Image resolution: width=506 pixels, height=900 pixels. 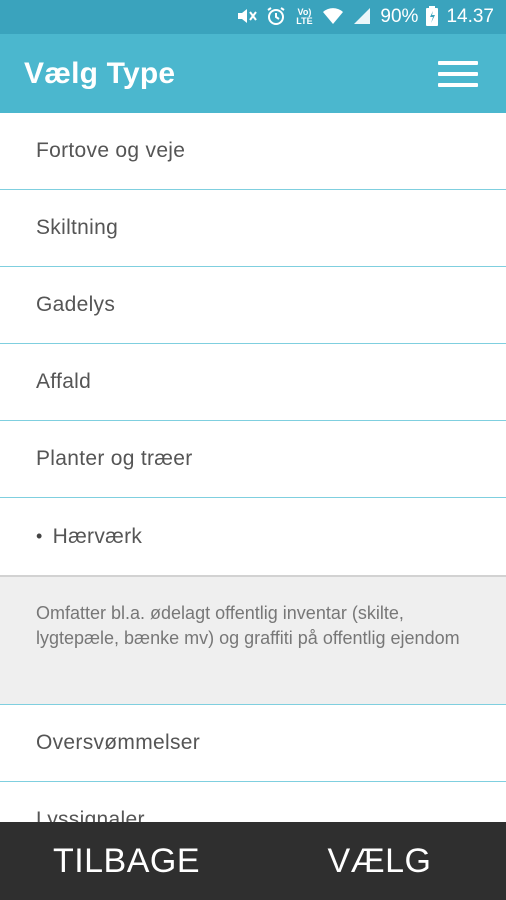 I want to click on list-item-oversvoemmelser: Oversvømmelser, so click(x=253, y=743).